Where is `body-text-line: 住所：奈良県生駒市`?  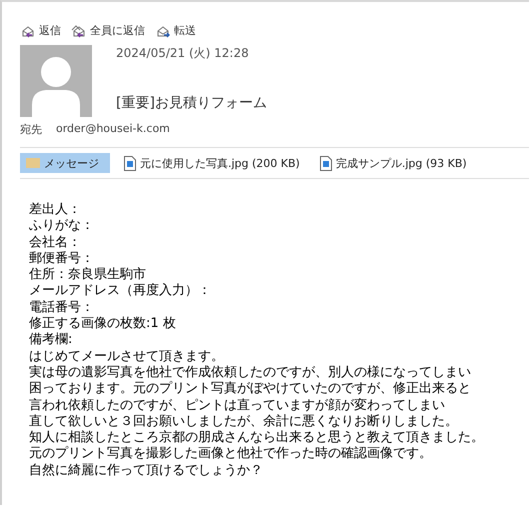
body-text-line: 住所：奈良県生駒市 is located at coordinates (87, 275).